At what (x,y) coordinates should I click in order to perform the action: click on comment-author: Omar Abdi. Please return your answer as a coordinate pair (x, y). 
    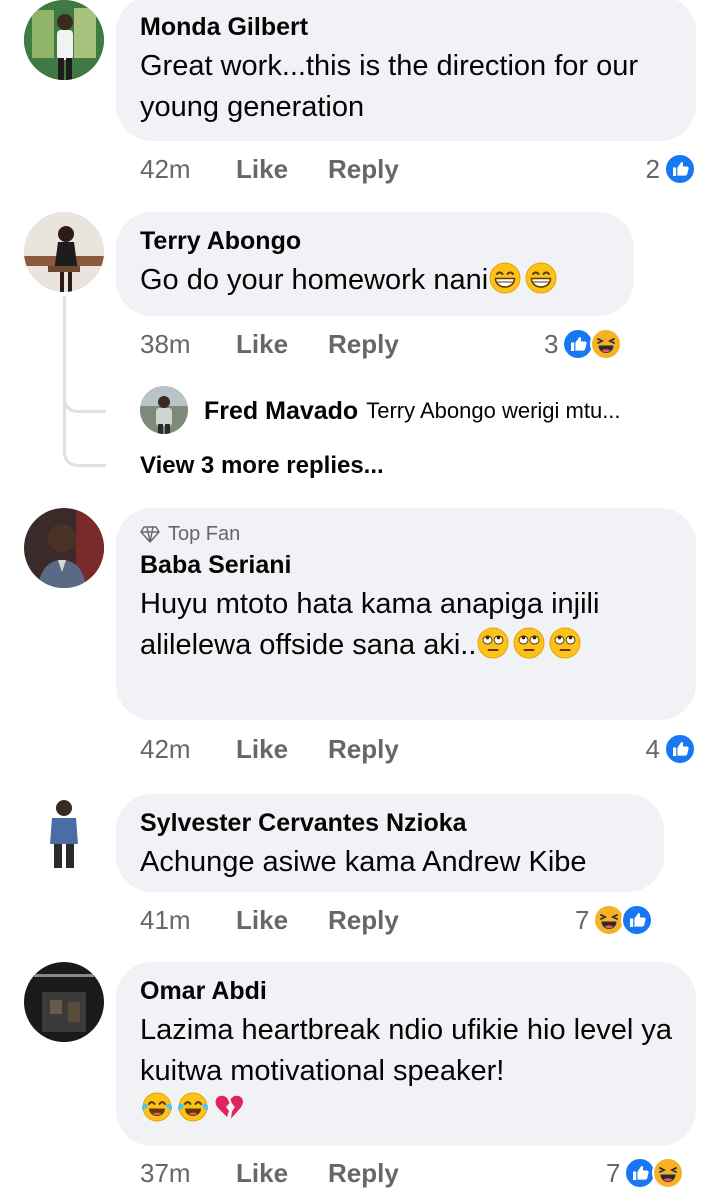
    Looking at the image, I should click on (406, 991).